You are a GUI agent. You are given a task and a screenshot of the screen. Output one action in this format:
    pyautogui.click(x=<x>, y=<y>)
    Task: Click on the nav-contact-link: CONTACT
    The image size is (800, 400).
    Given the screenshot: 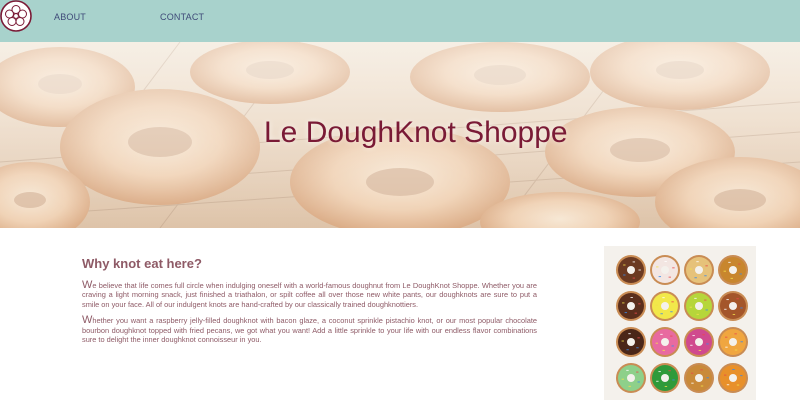 What is the action you would take?
    pyautogui.click(x=182, y=17)
    